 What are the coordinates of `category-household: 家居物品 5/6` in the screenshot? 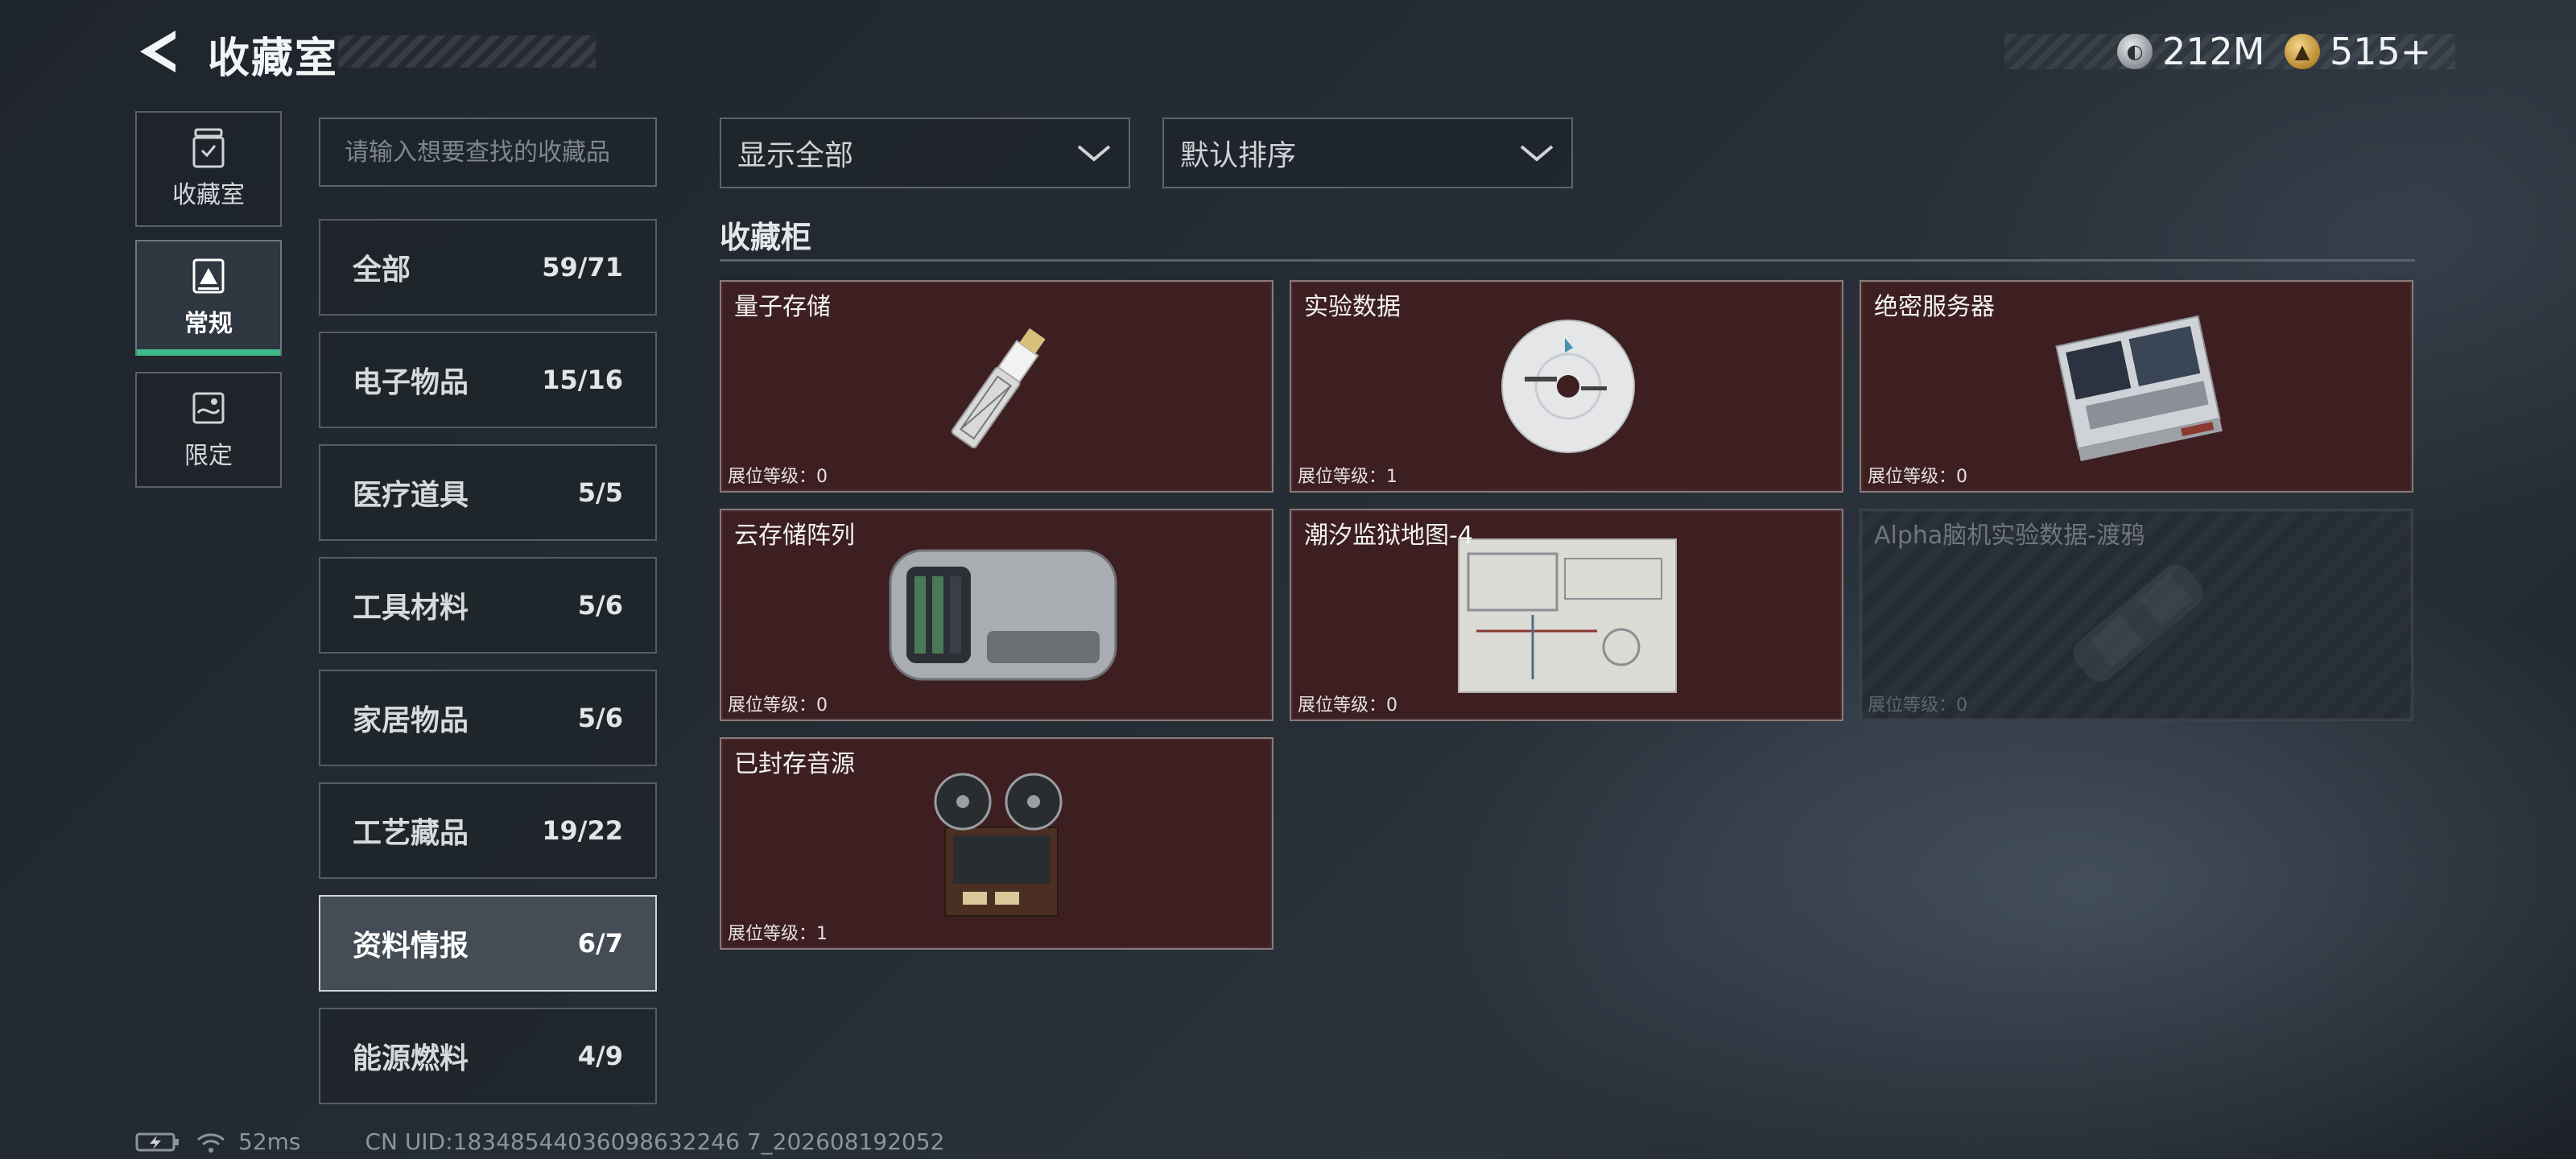 It's located at (488, 718).